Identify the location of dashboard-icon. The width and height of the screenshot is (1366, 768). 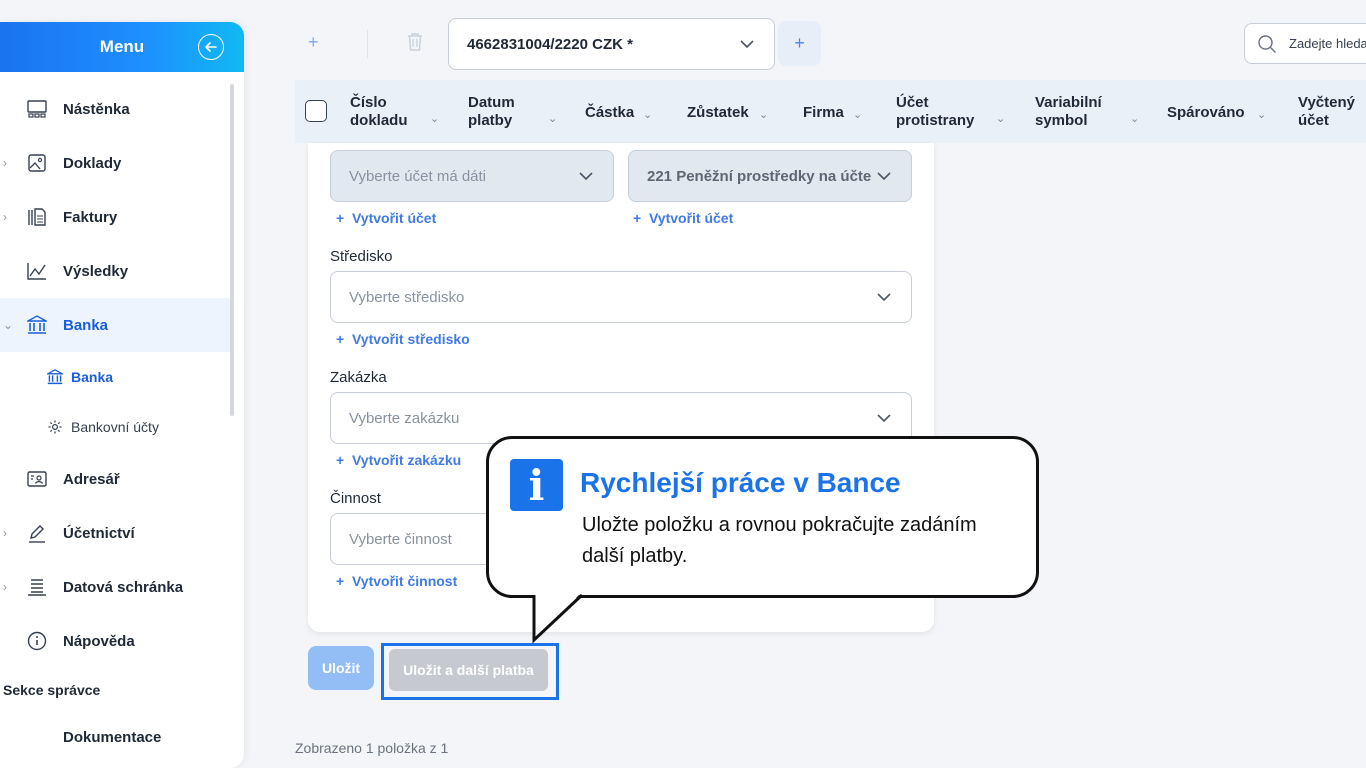
(37, 109).